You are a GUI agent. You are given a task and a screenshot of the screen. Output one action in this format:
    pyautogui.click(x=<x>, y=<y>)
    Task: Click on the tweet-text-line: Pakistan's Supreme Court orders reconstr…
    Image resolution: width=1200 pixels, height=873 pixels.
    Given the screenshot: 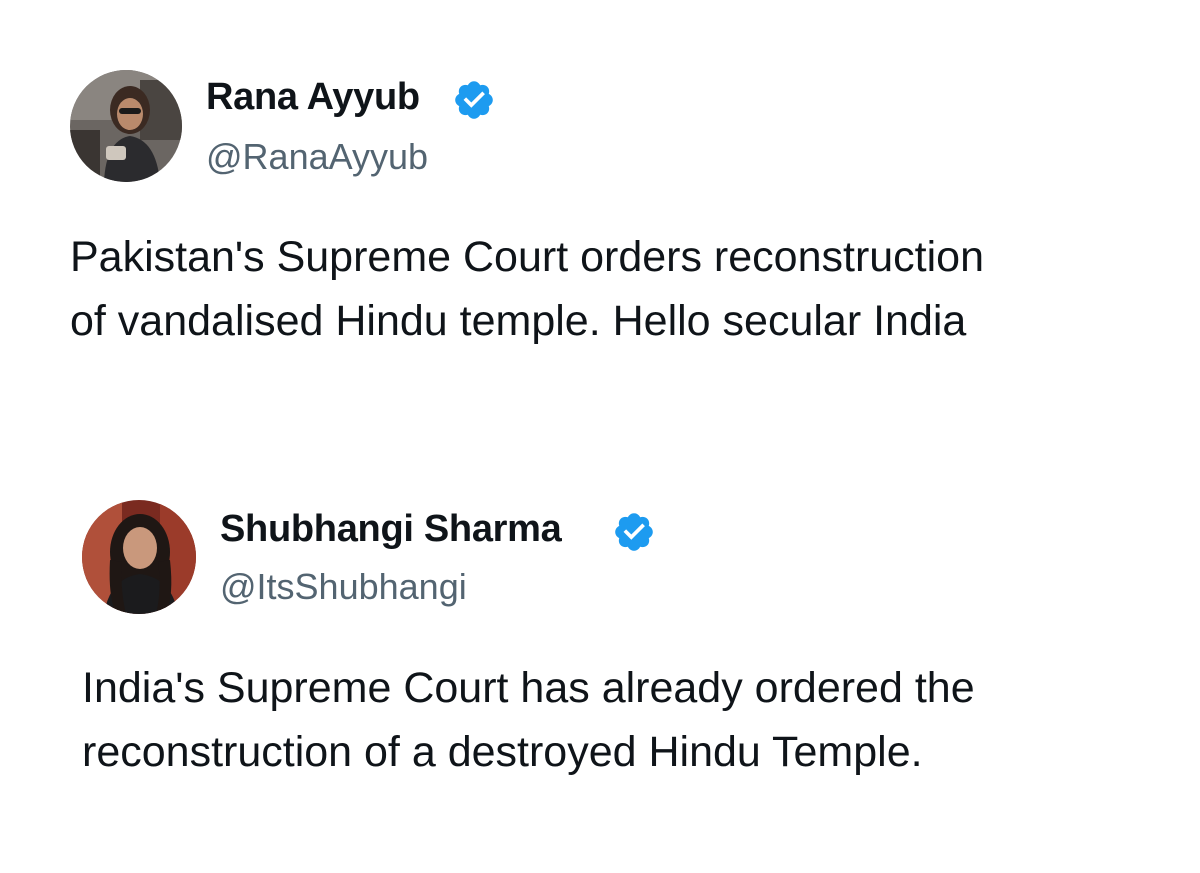 What is the action you would take?
    pyautogui.click(x=527, y=257)
    